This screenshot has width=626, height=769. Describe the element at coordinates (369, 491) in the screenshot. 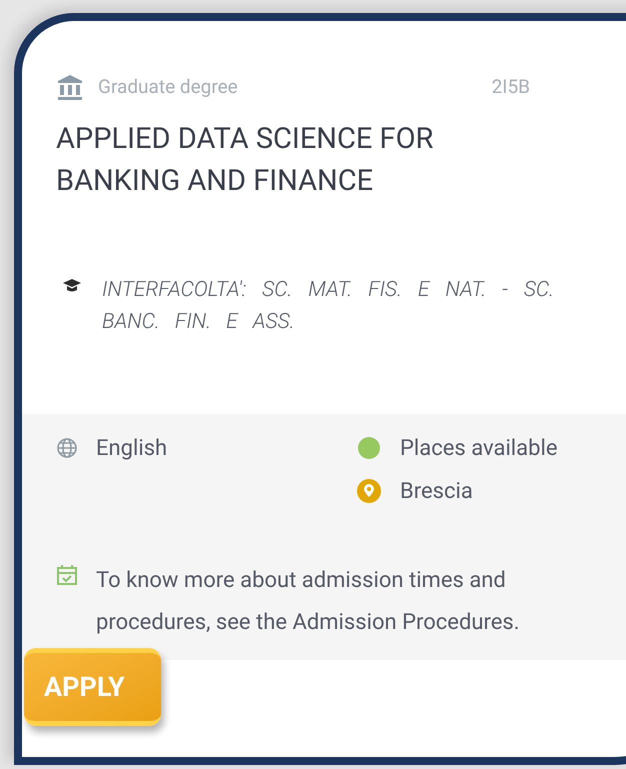

I see `location-pin-icon` at that location.